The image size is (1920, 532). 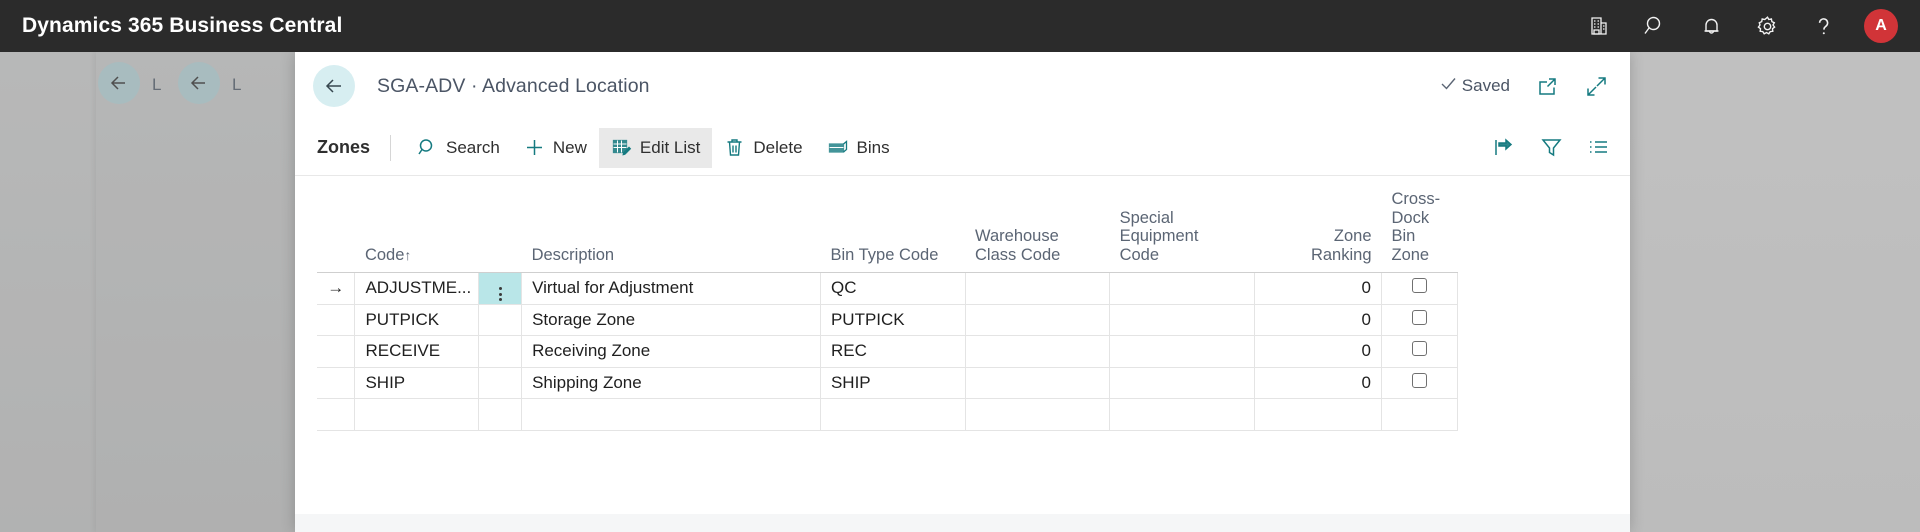 What do you see at coordinates (438, 231) in the screenshot?
I see `header-code: Code↑` at bounding box center [438, 231].